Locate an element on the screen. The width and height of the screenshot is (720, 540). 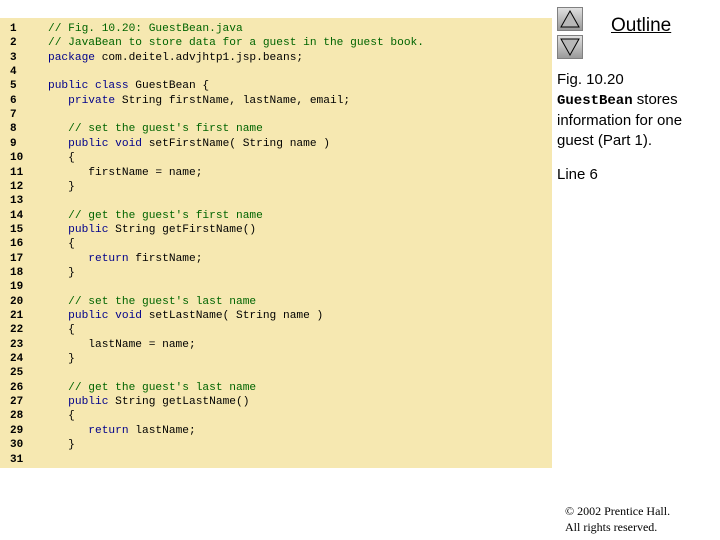
code-token: // get the guest's last name is located at coordinates (152, 387).